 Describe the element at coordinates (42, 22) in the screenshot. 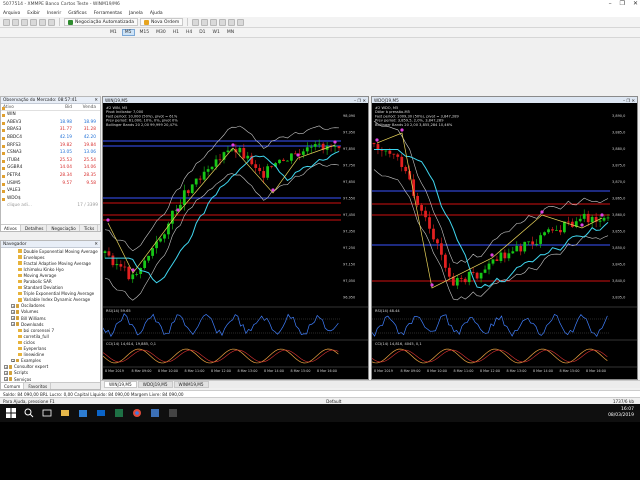

I see `navigator-icon` at that location.